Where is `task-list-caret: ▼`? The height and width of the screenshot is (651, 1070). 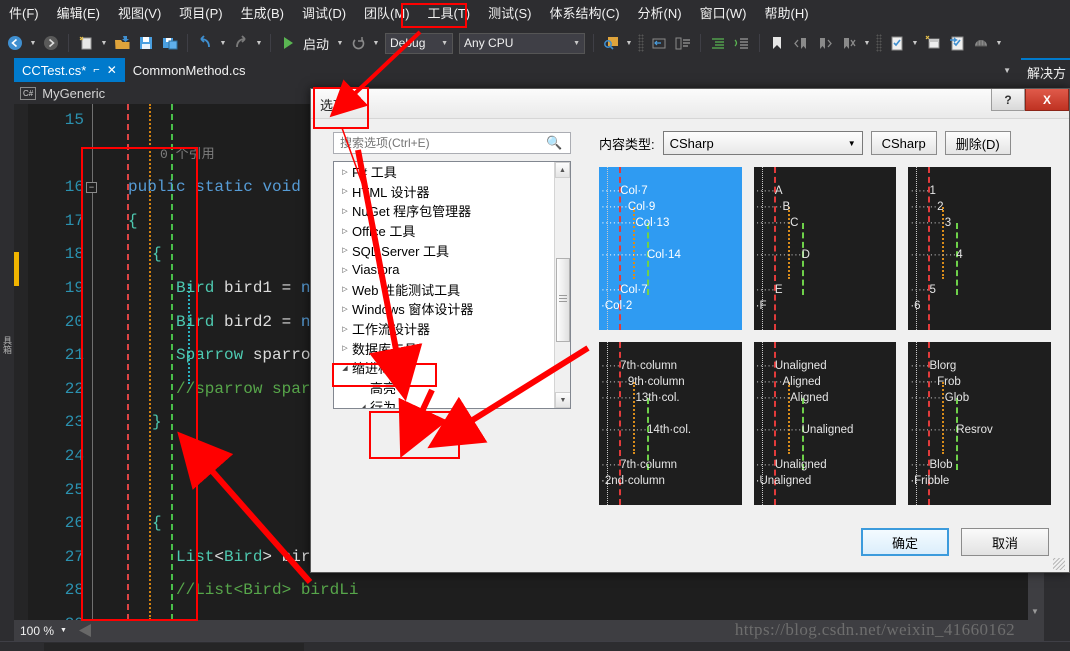
task-list-caret: ▼ is located at coordinates (915, 43).